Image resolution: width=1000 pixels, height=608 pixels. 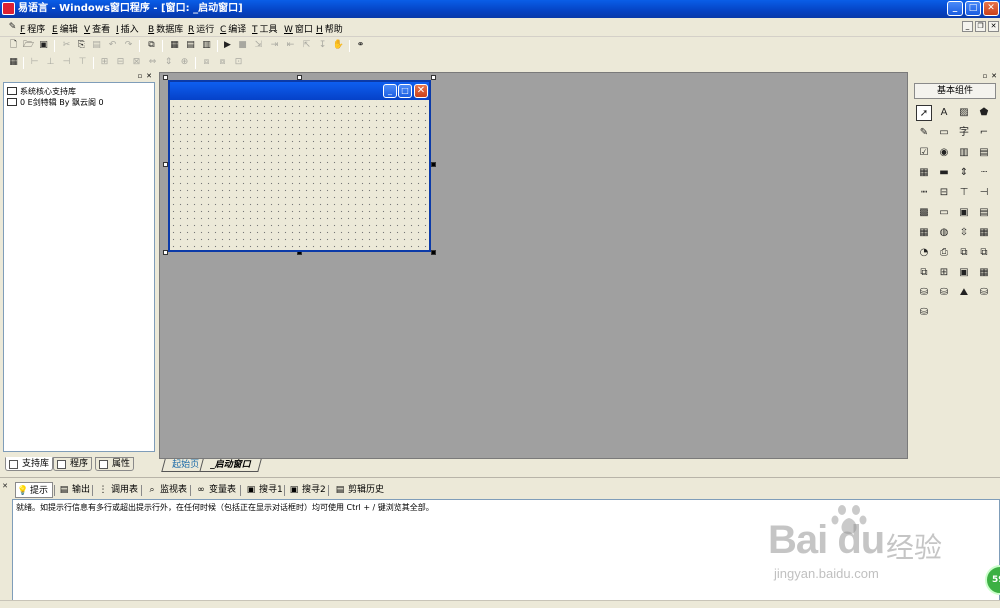 What do you see at coordinates (964, 193) in the screenshot?
I see `toolbar-icon: ⊤` at bounding box center [964, 193].